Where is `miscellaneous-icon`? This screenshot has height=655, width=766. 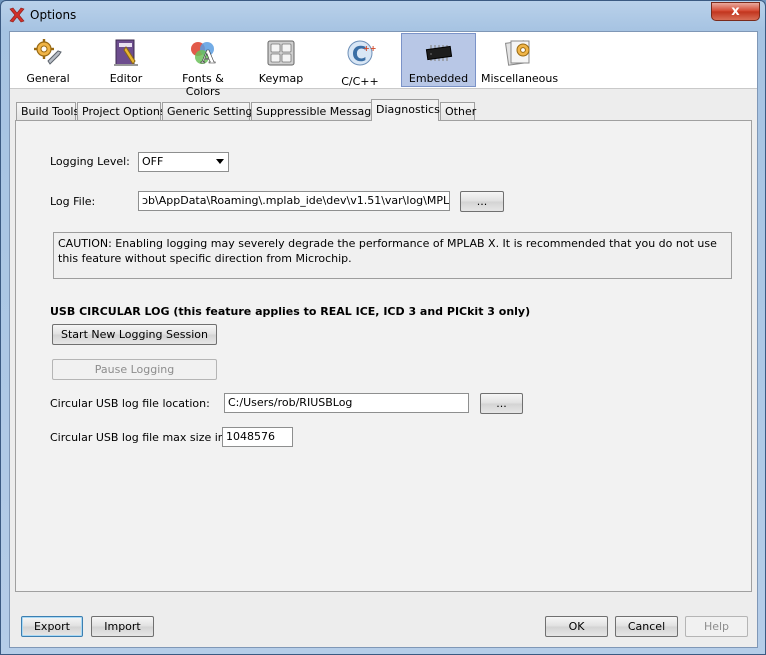 miscellaneous-icon is located at coordinates (517, 53).